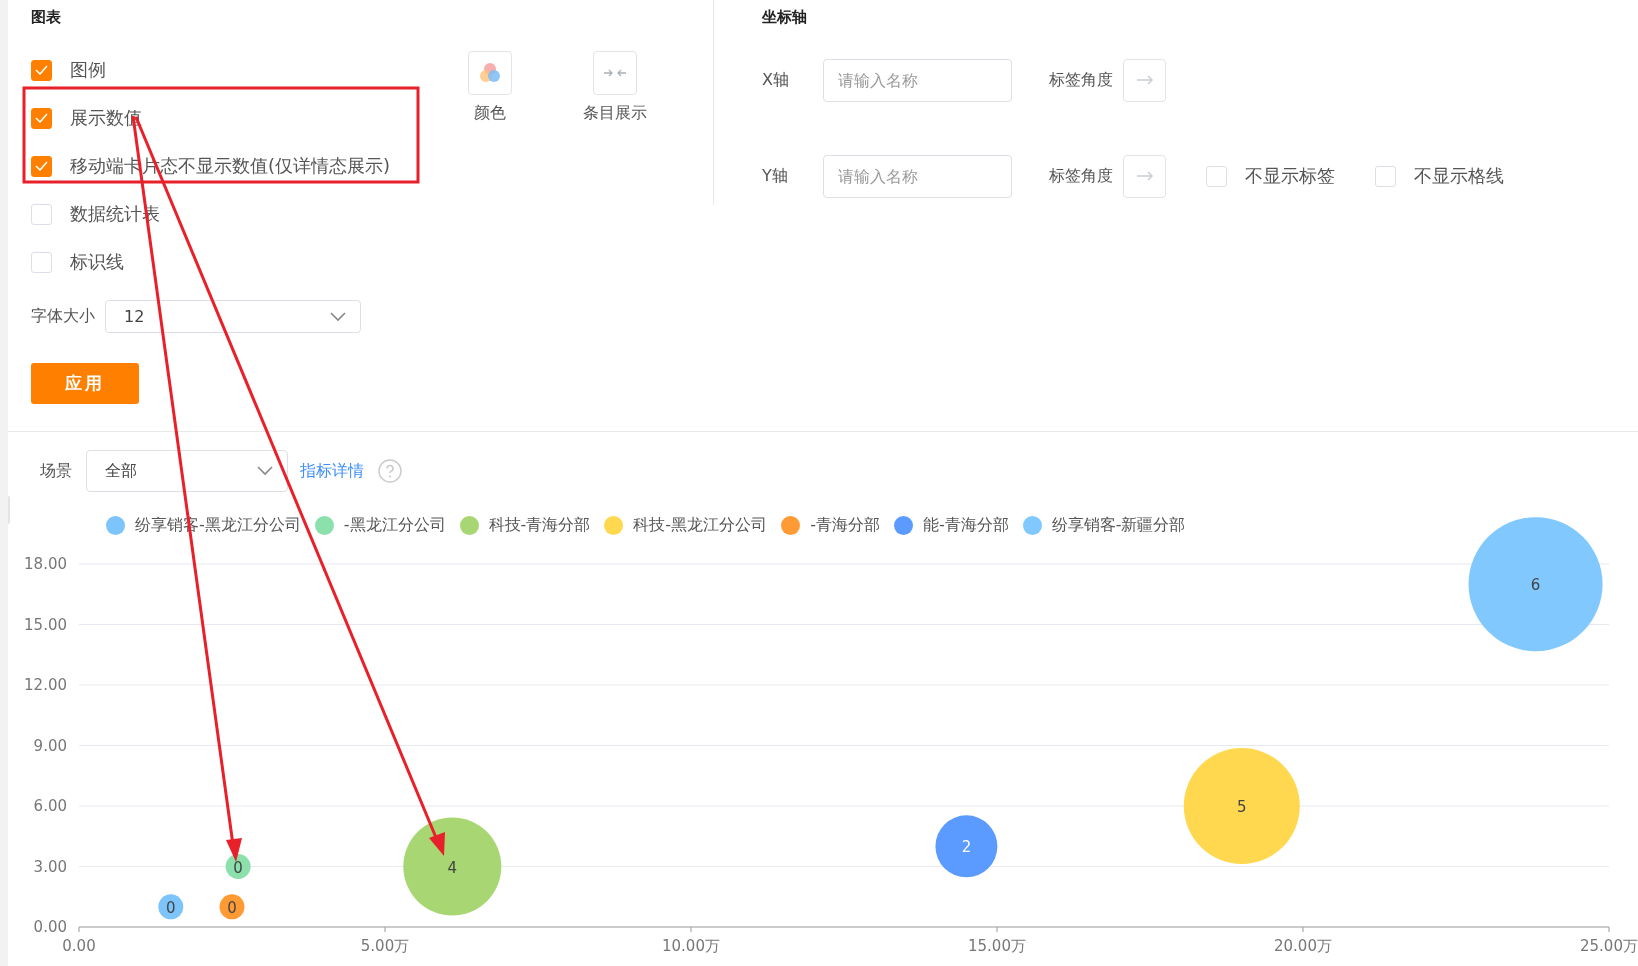  I want to click on legend-label: 能-青海分部, so click(965, 525).